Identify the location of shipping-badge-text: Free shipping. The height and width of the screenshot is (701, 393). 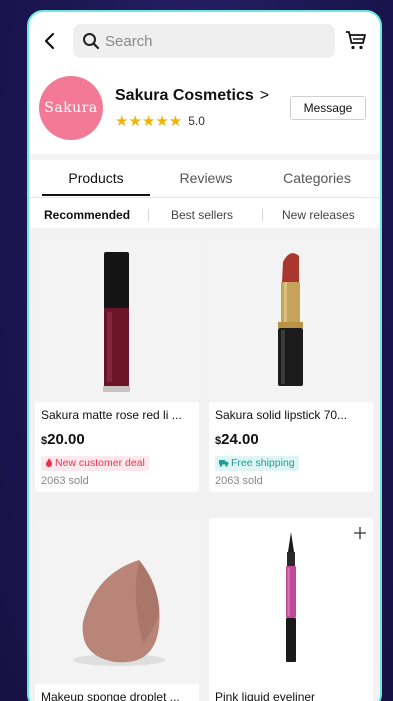
(263, 463).